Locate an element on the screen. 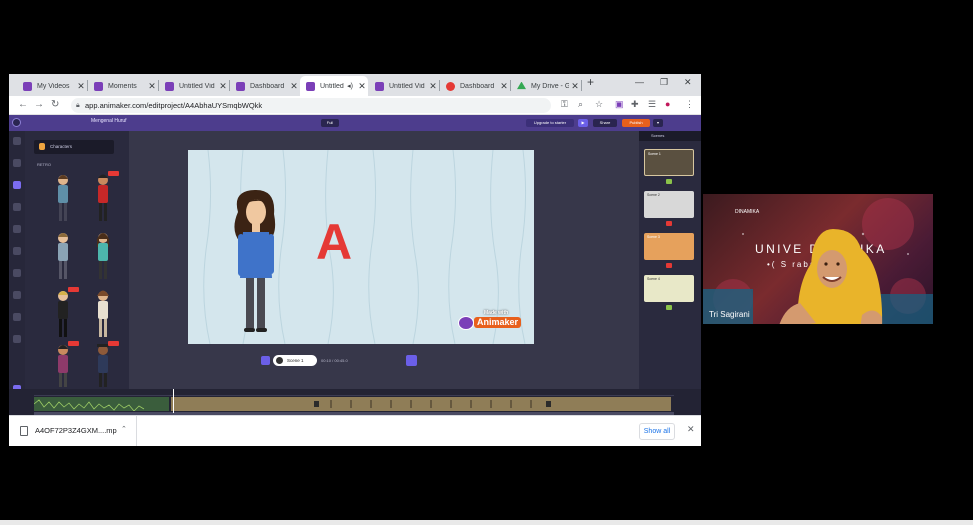 Image resolution: width=973 pixels, height=525 pixels. woman-character is located at coordinates (255, 262).